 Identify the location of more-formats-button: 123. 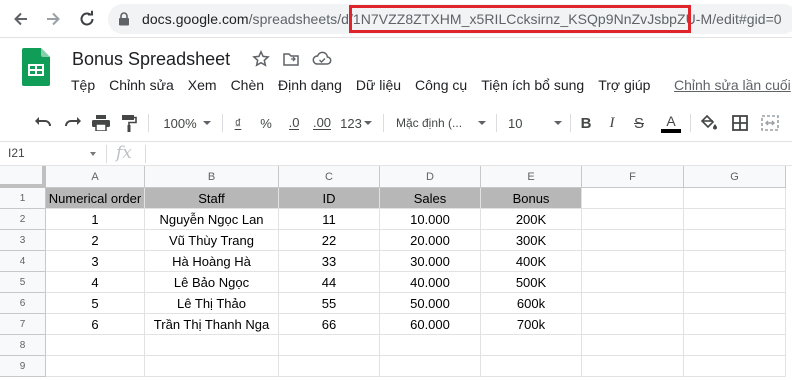
(356, 123).